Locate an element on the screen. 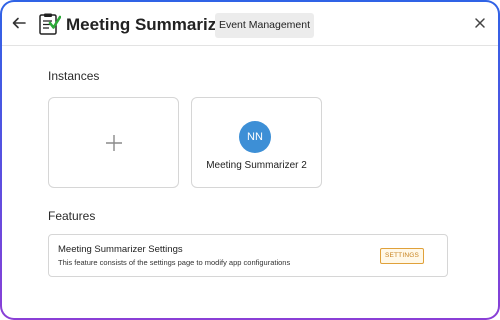  avatar: NN is located at coordinates (255, 137).